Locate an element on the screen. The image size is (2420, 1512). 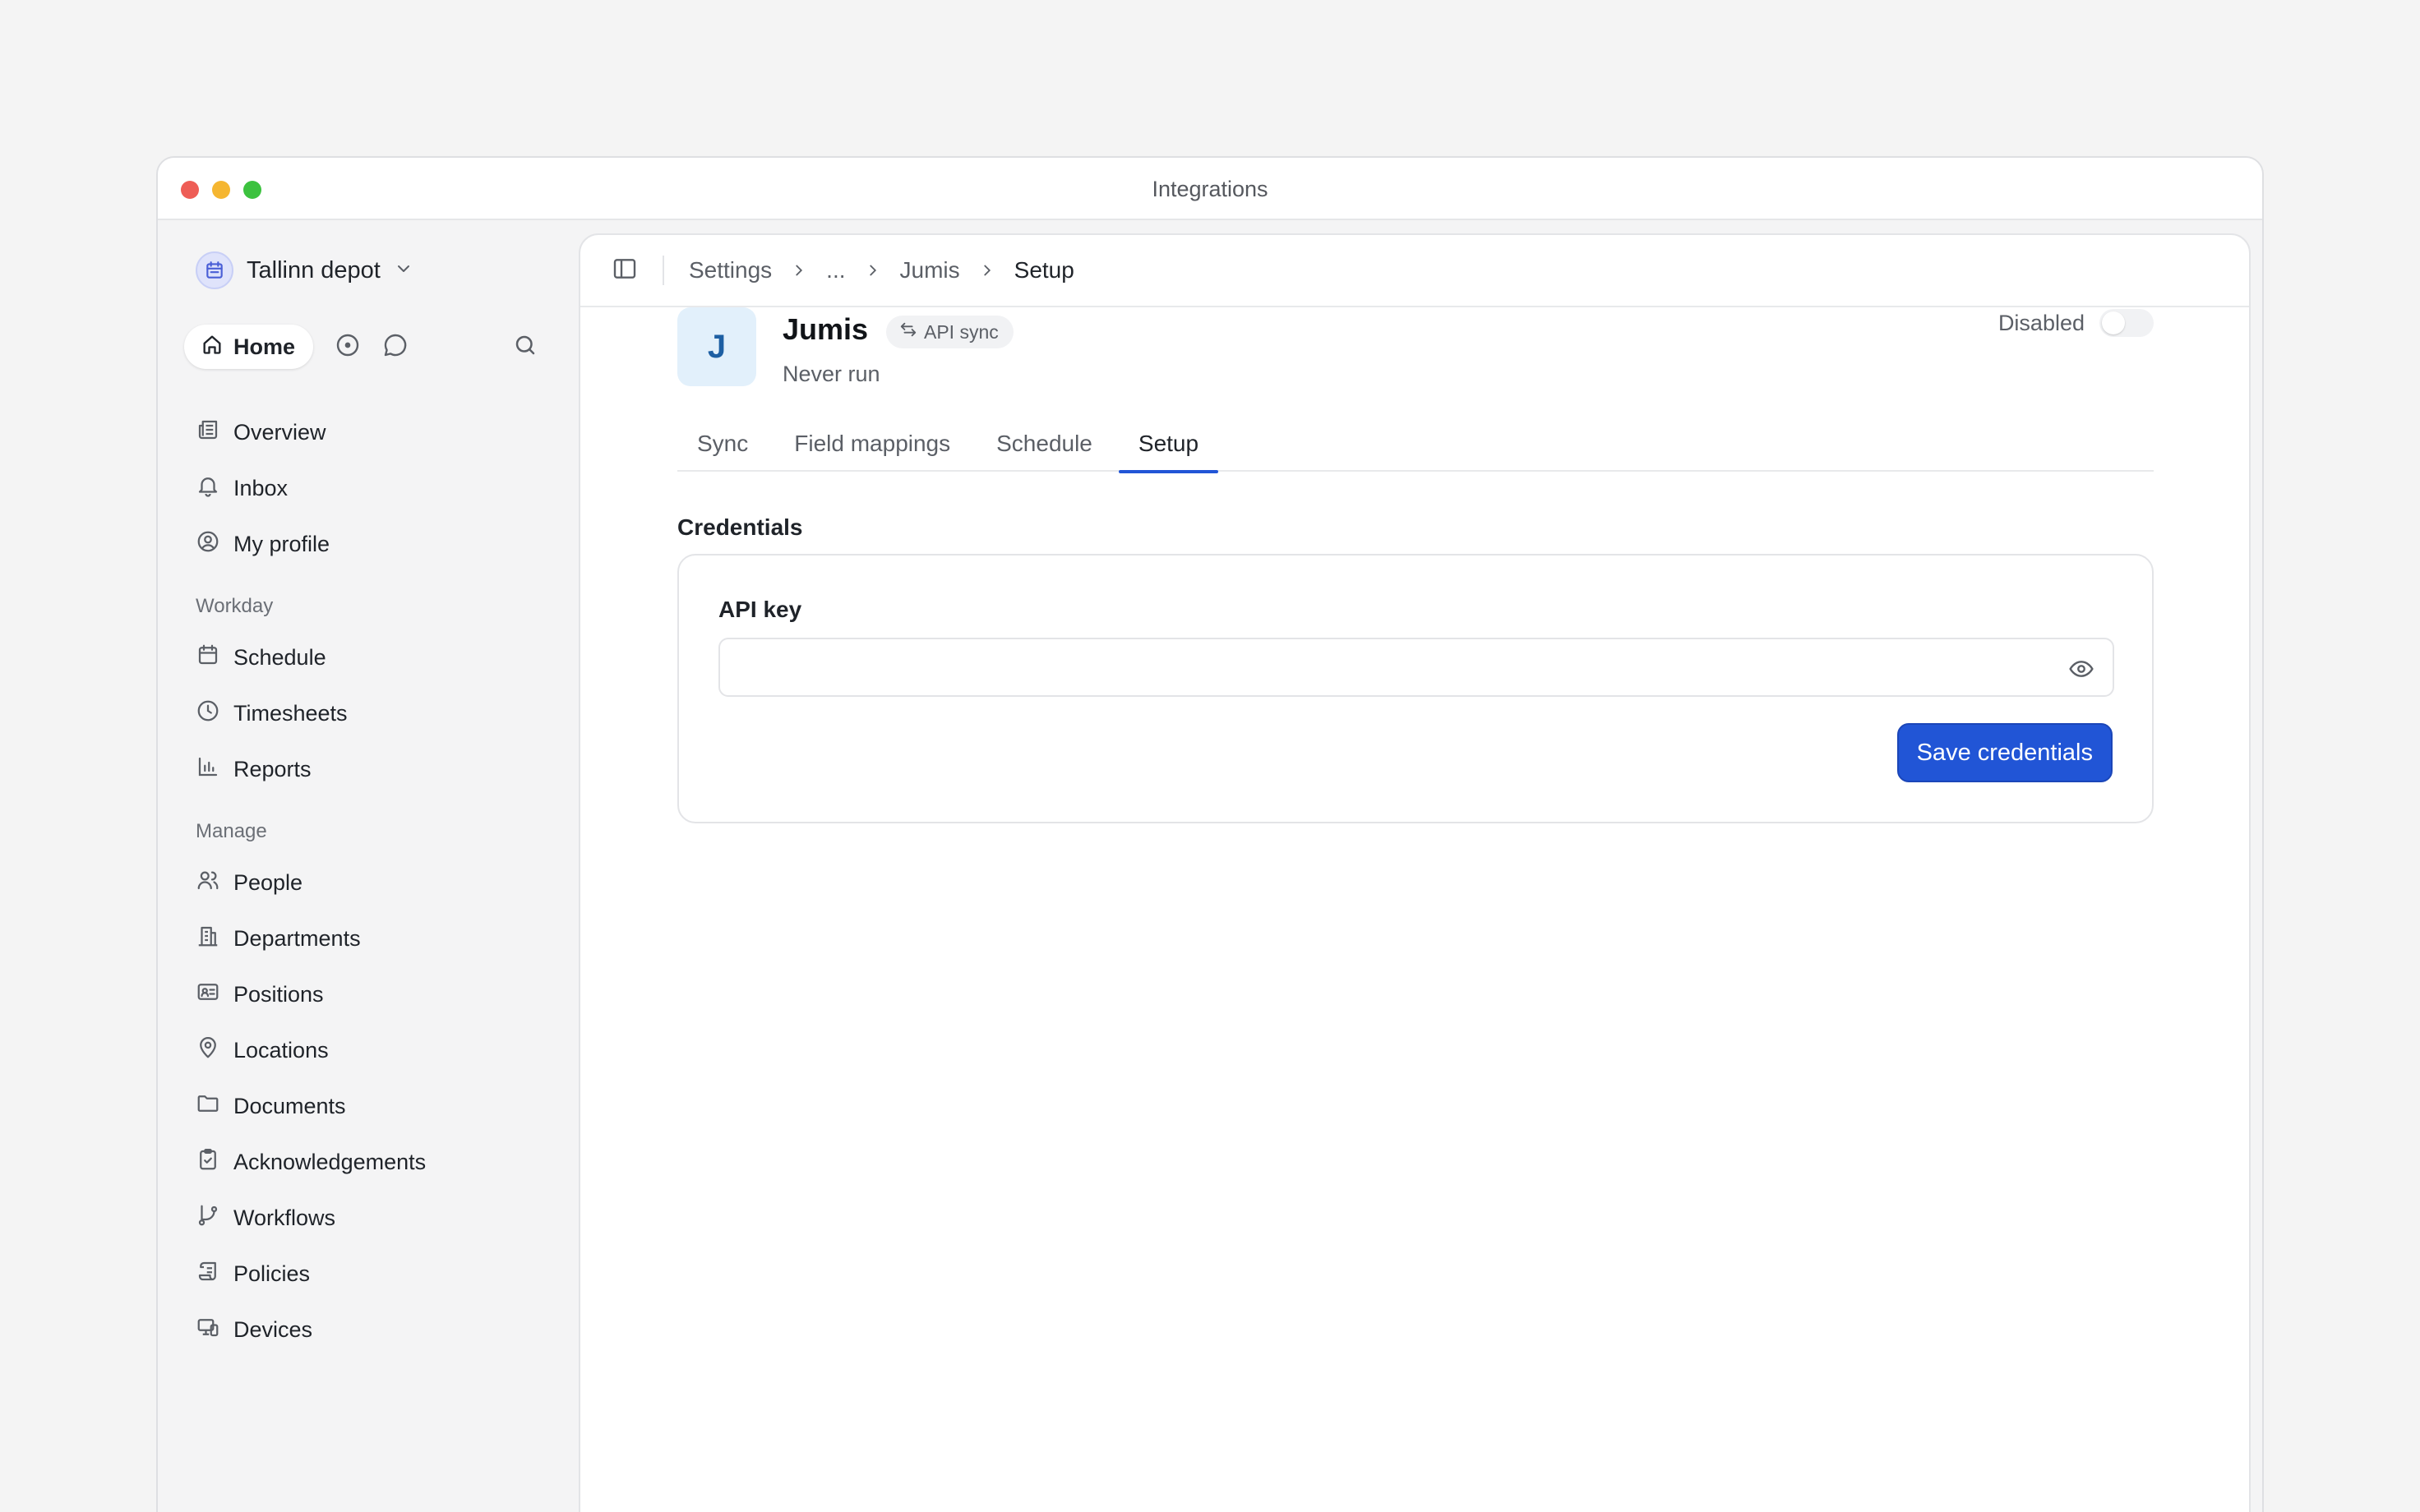
arrows-swap-icon is located at coordinates (908, 331).